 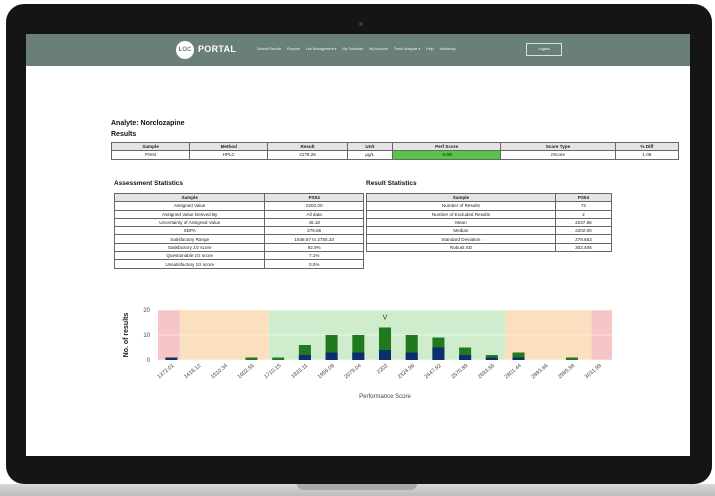 I want to click on table-row: Questionable z/z score 7.1%, so click(x=238, y=256).